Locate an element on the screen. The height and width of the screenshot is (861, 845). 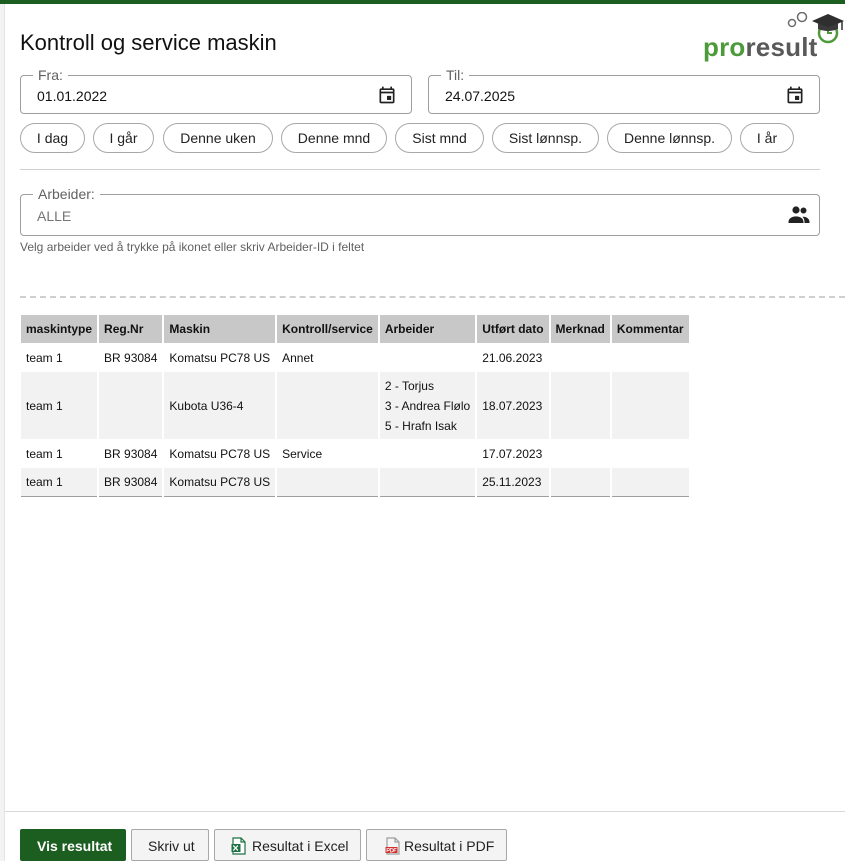
action-bar-separator is located at coordinates (425, 811).